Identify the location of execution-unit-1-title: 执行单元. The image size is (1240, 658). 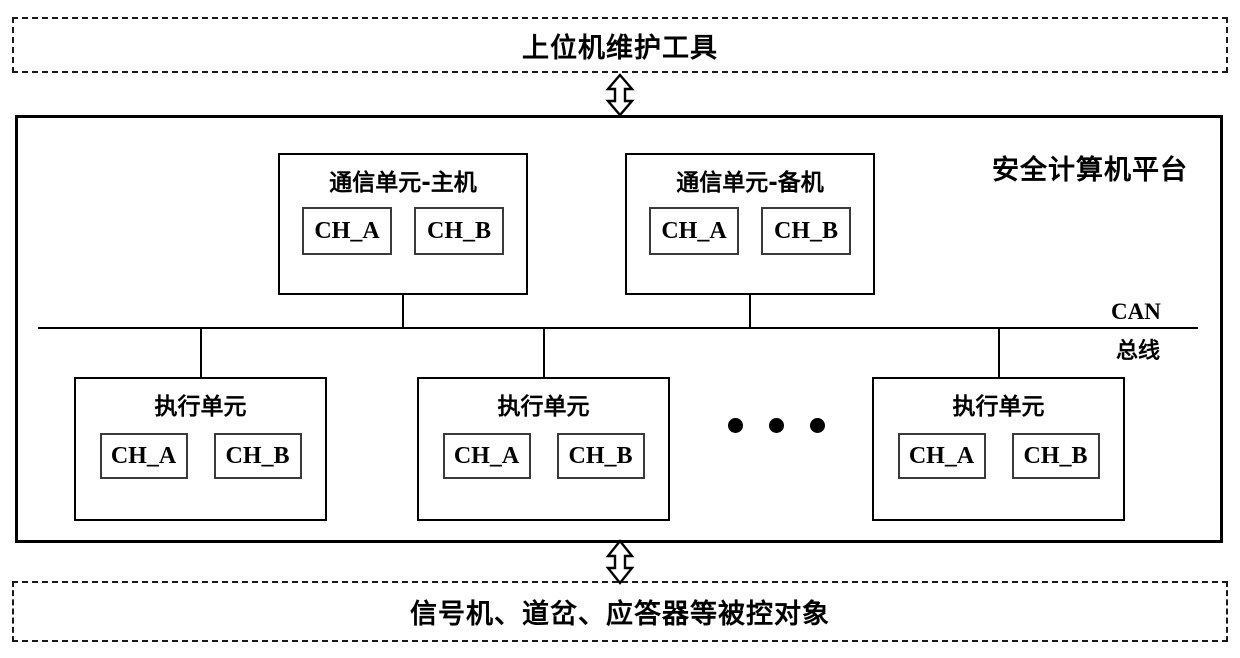
(200, 407).